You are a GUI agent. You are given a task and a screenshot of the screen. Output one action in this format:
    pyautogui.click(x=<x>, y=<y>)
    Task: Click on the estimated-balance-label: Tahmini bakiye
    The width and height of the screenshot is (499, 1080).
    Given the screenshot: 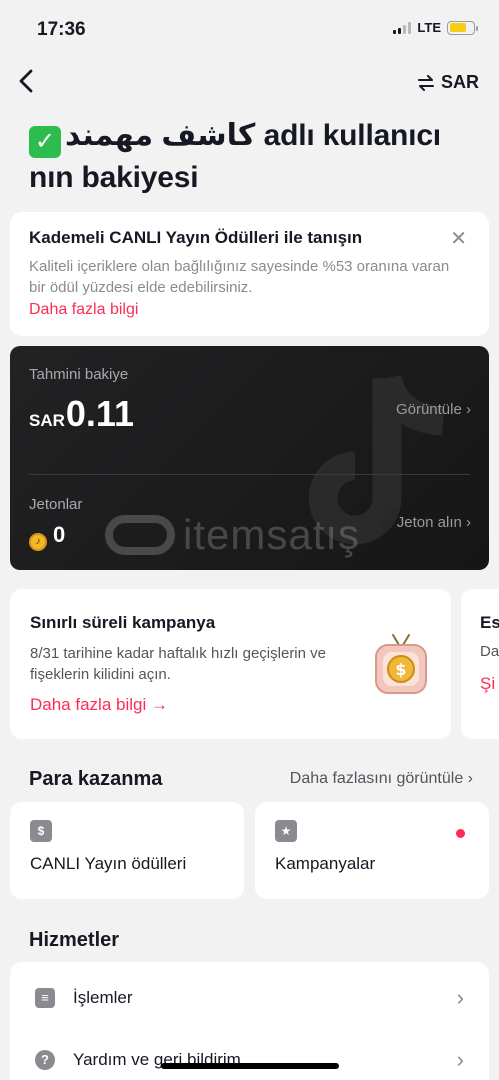 What is the action you would take?
    pyautogui.click(x=79, y=374)
    